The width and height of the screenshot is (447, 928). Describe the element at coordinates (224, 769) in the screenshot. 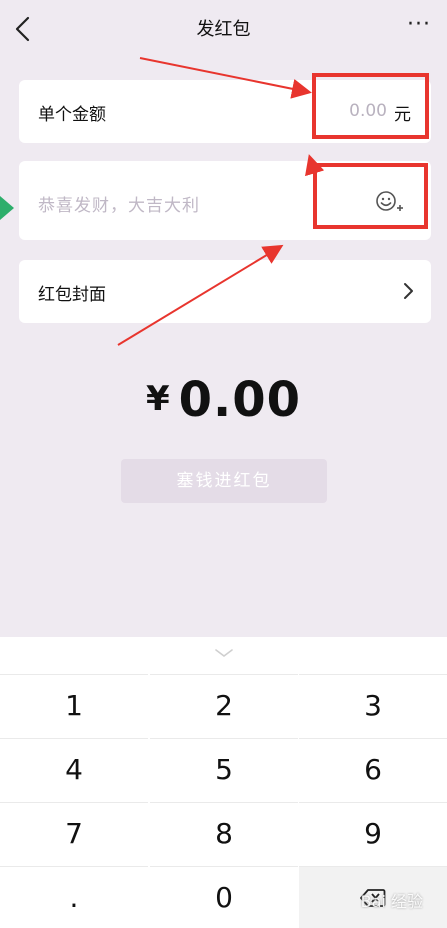

I see `key-5: 5` at that location.